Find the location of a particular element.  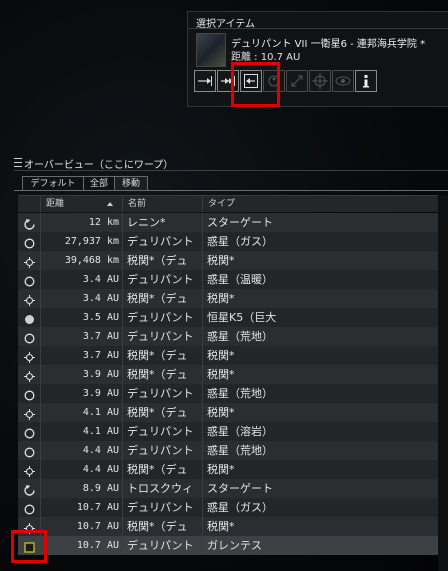

table-row: 3.5 AU デュリパント 恒星K5（巨大 is located at coordinates (228, 317).